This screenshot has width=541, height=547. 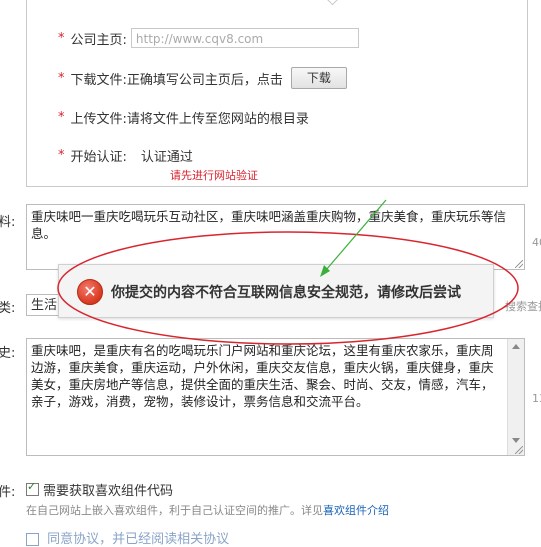 What do you see at coordinates (356, 235) in the screenshot?
I see `annotation-arrow-line` at bounding box center [356, 235].